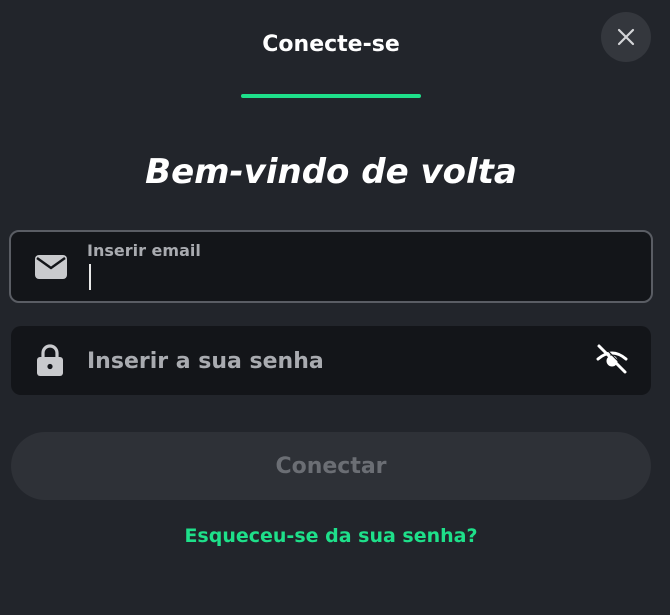 This screenshot has width=670, height=615. I want to click on password-input, so click(327, 361).